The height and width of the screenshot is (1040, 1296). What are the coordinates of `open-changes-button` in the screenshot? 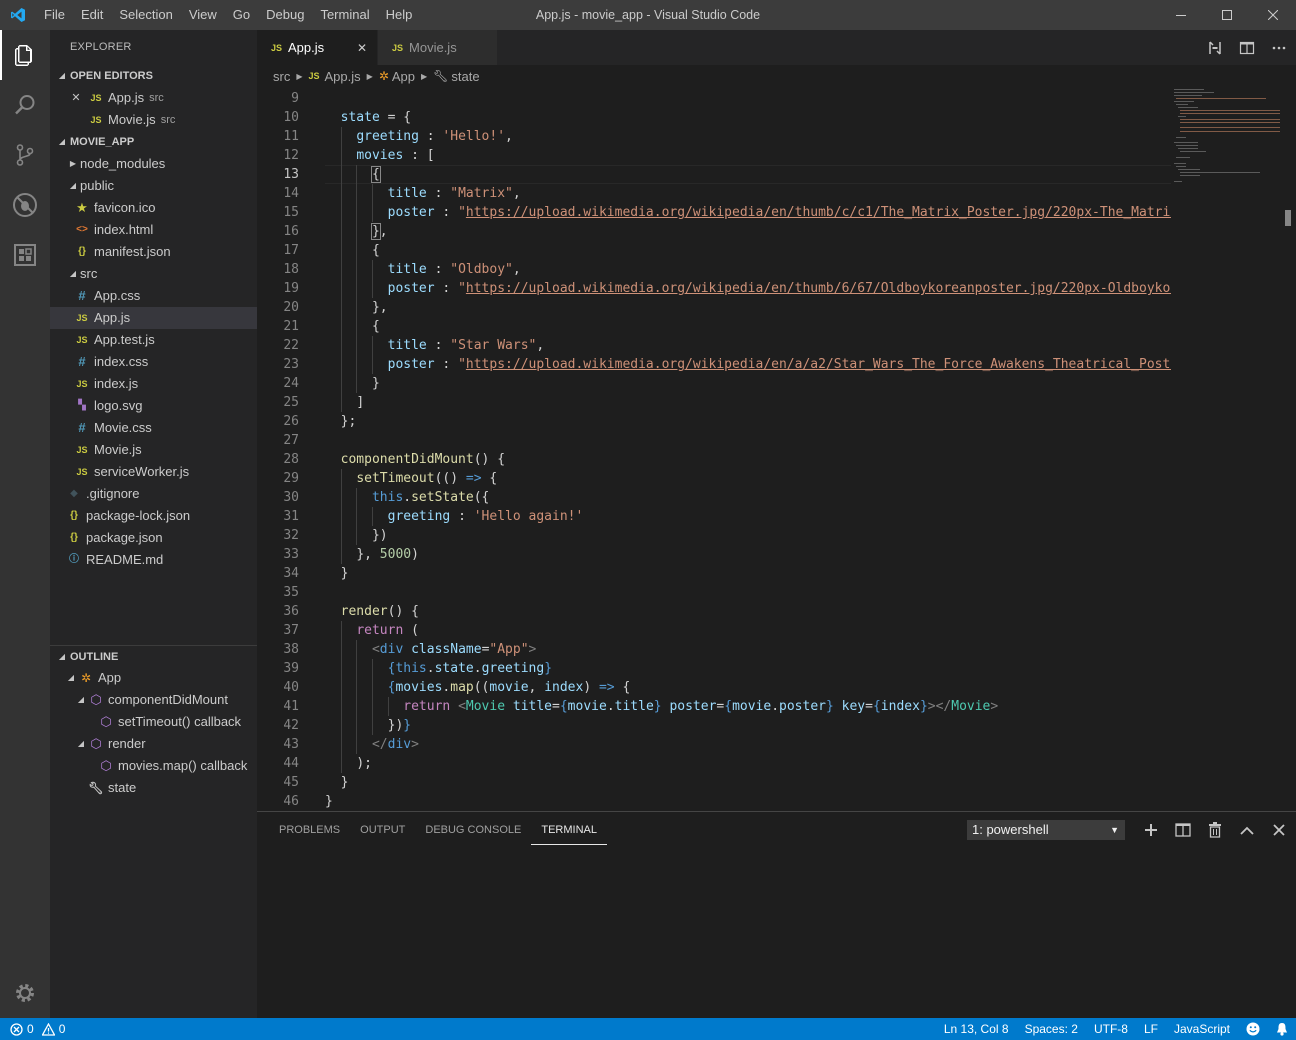 It's located at (1215, 48).